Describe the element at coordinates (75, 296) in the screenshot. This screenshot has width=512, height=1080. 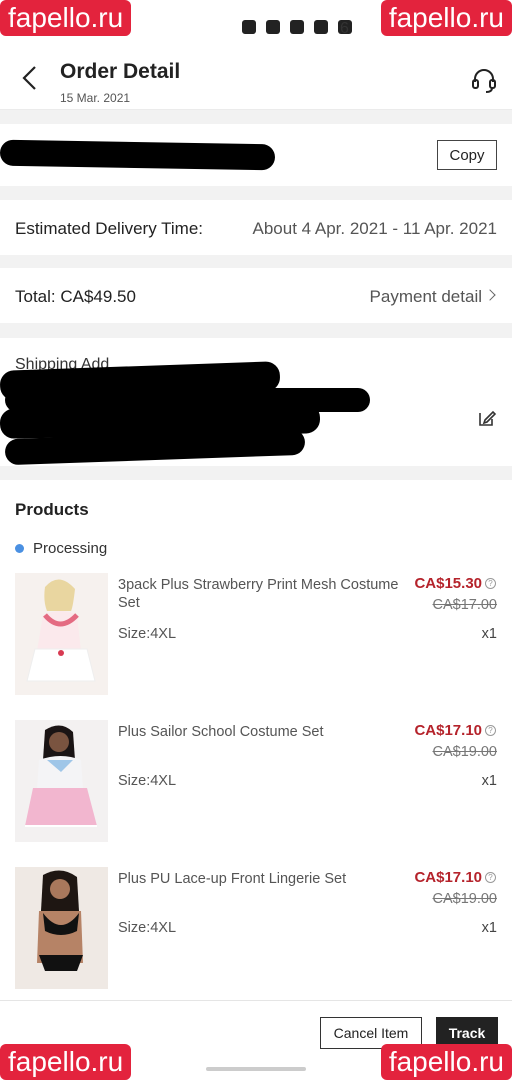
I see `total-label: Total: CA$49.50` at that location.